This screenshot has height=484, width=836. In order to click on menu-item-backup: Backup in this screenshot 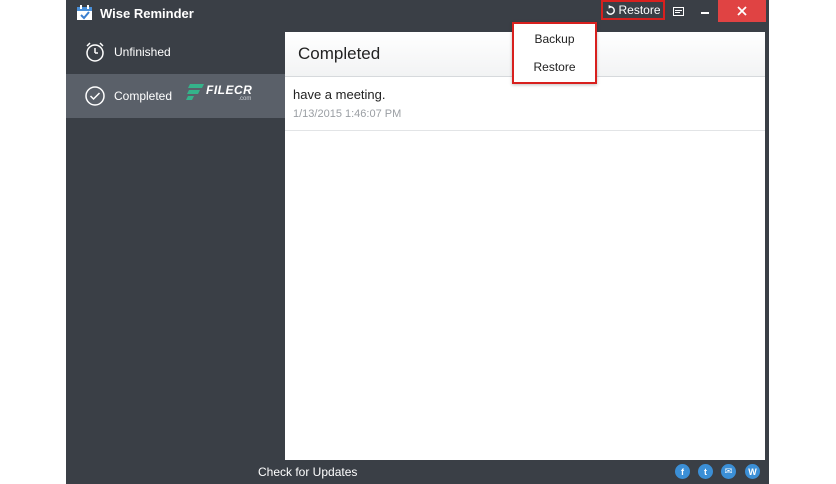, I will do `click(554, 39)`.